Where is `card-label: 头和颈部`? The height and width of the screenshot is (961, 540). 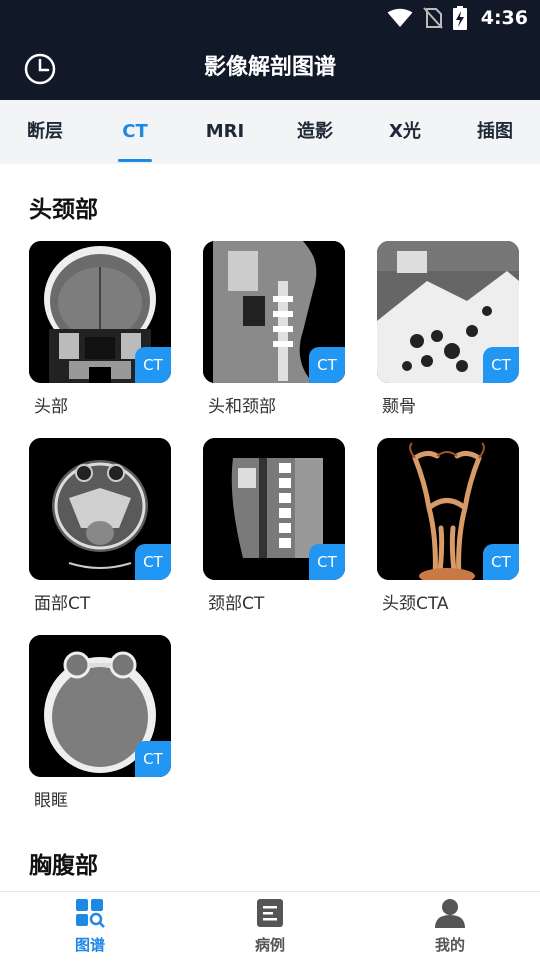
card-label: 头和颈部 is located at coordinates (242, 407).